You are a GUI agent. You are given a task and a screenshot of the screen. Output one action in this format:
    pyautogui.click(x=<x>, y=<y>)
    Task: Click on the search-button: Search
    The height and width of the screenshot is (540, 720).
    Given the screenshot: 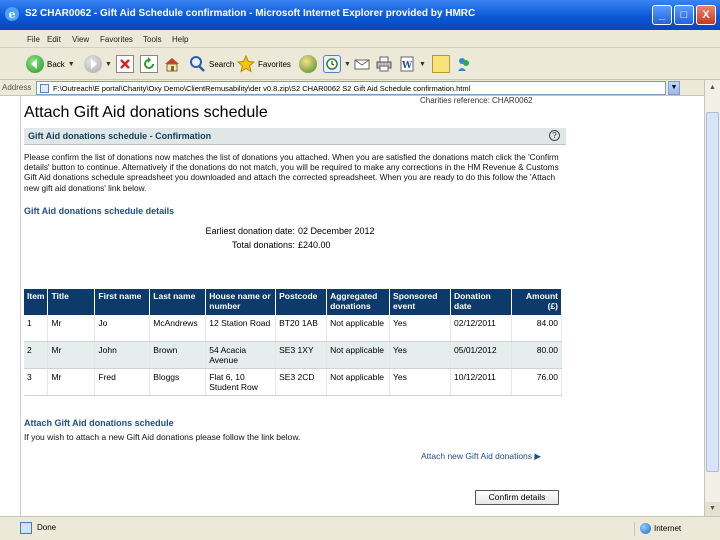 What is the action you would take?
    pyautogui.click(x=211, y=64)
    